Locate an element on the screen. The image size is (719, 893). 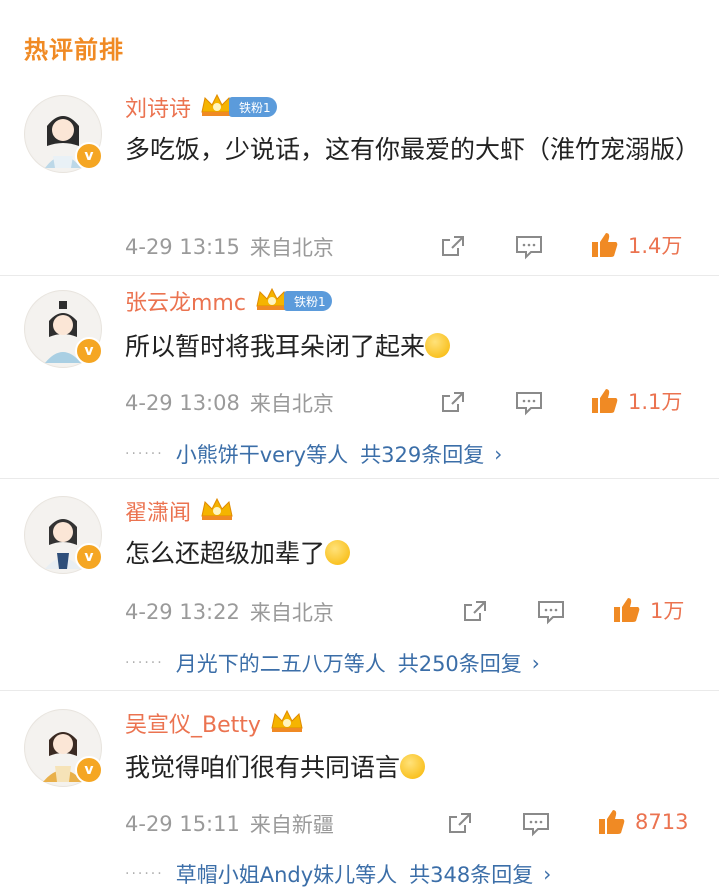
reply-total: 共348条回复 is located at coordinates (471, 875).